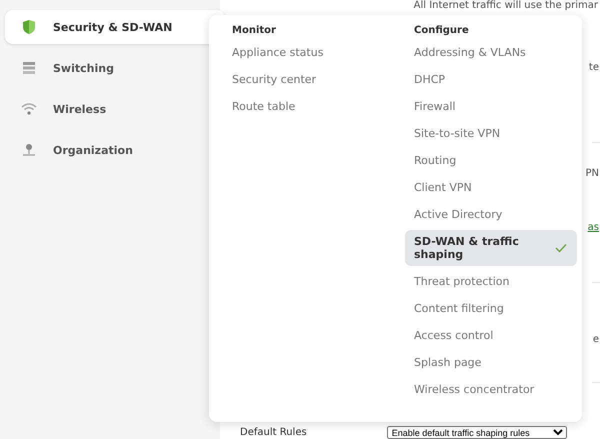  I want to click on menu-item: DHCP, so click(491, 79).